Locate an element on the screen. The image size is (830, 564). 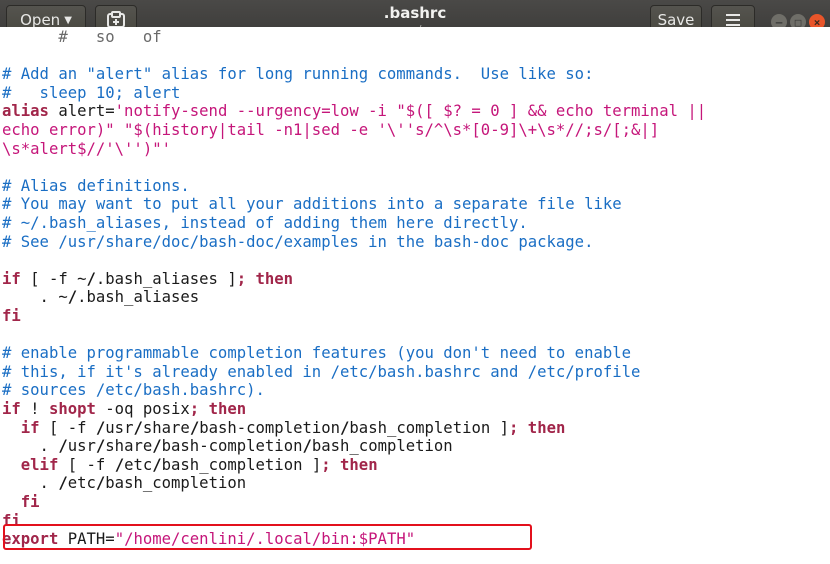
code-token: shopt is located at coordinates (72, 409).